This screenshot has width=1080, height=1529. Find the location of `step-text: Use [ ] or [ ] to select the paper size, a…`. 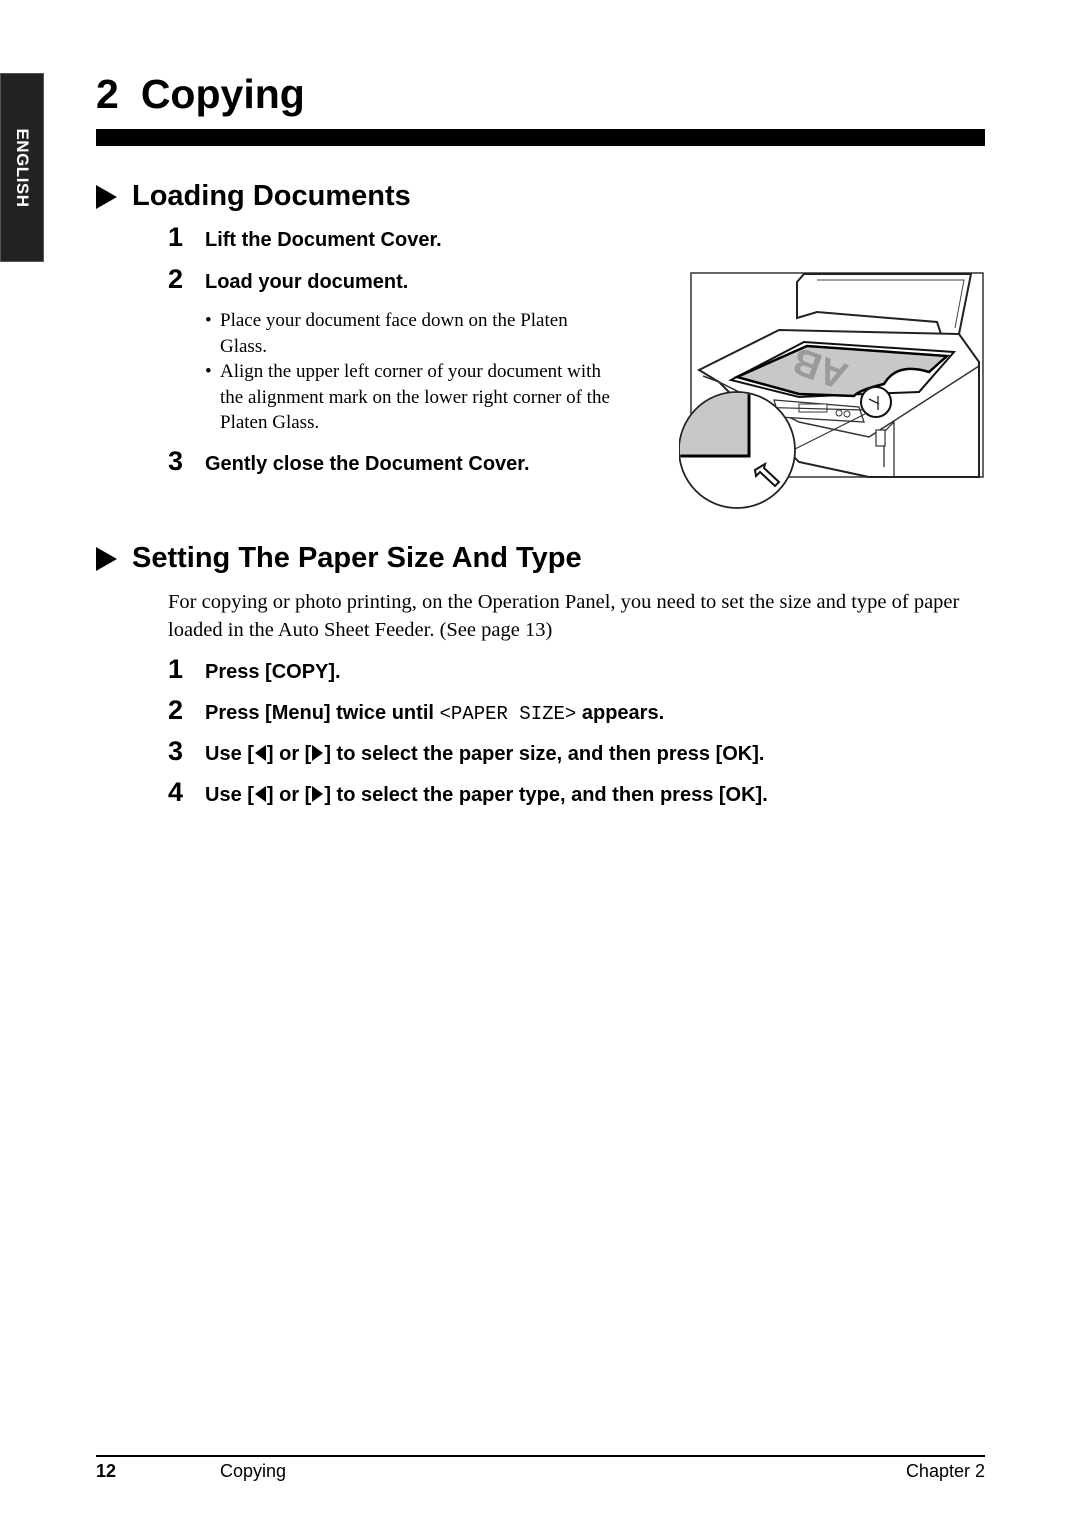

step-text: Use [ ] or [ ] to select the paper size, a… is located at coordinates (484, 754).